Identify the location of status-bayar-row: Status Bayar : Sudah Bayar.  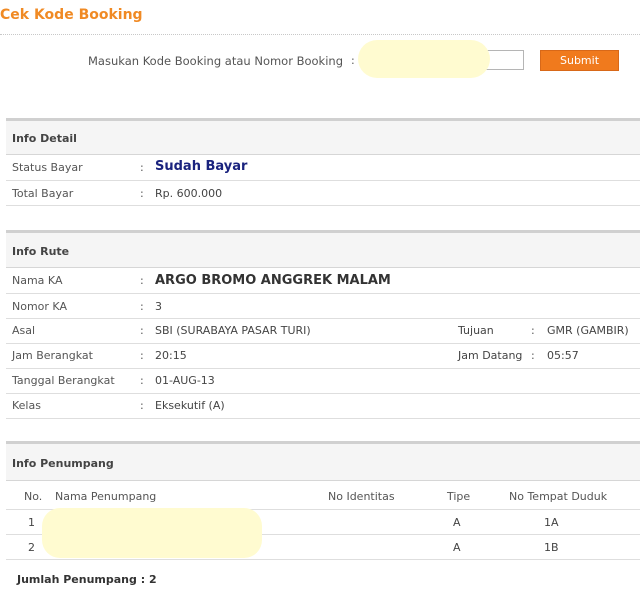
(323, 168).